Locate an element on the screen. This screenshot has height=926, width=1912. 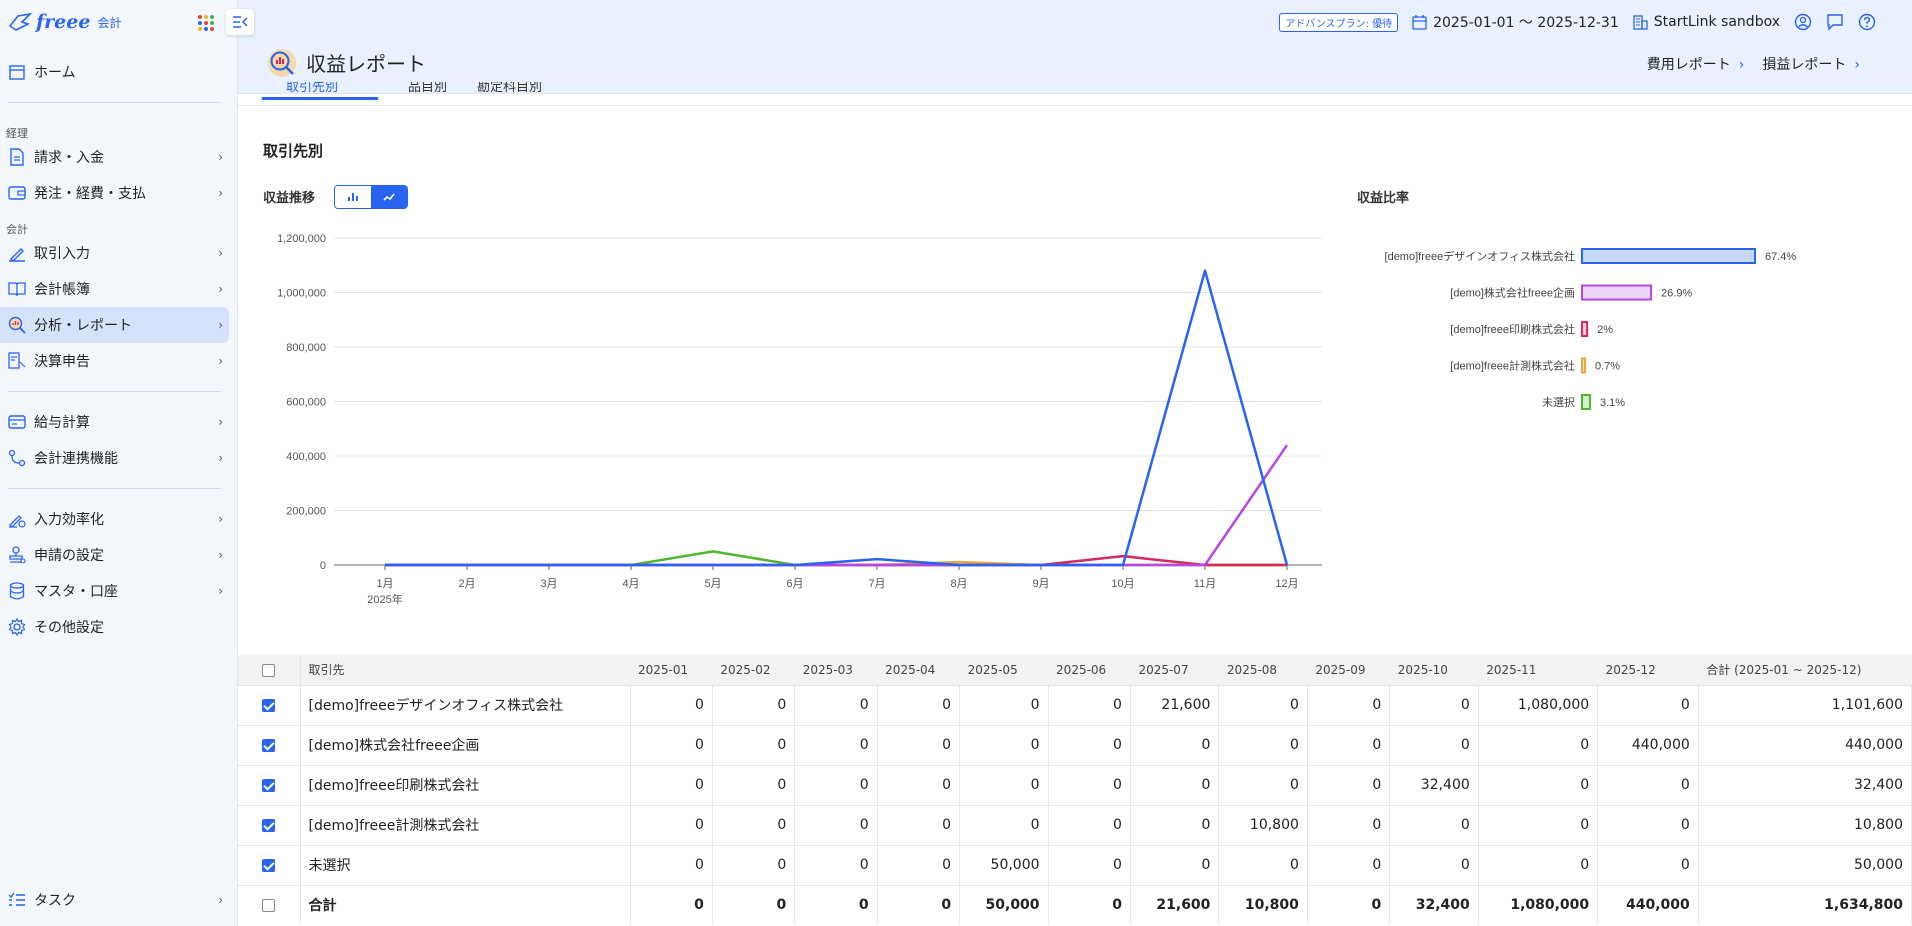
column-header: 2025-10 is located at coordinates (1434, 670).